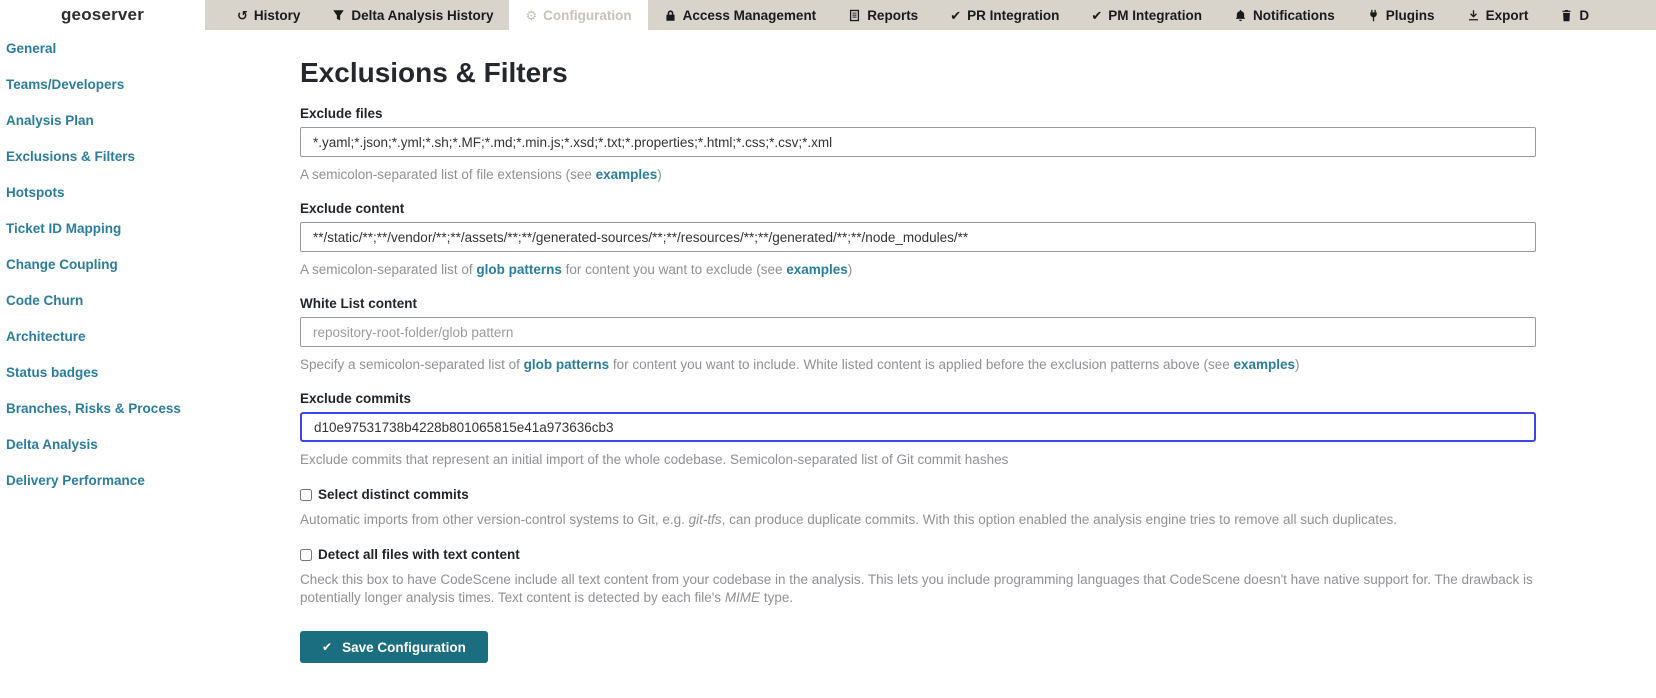 The width and height of the screenshot is (1656, 698). Describe the element at coordinates (855, 15) in the screenshot. I see `report-icon` at that location.